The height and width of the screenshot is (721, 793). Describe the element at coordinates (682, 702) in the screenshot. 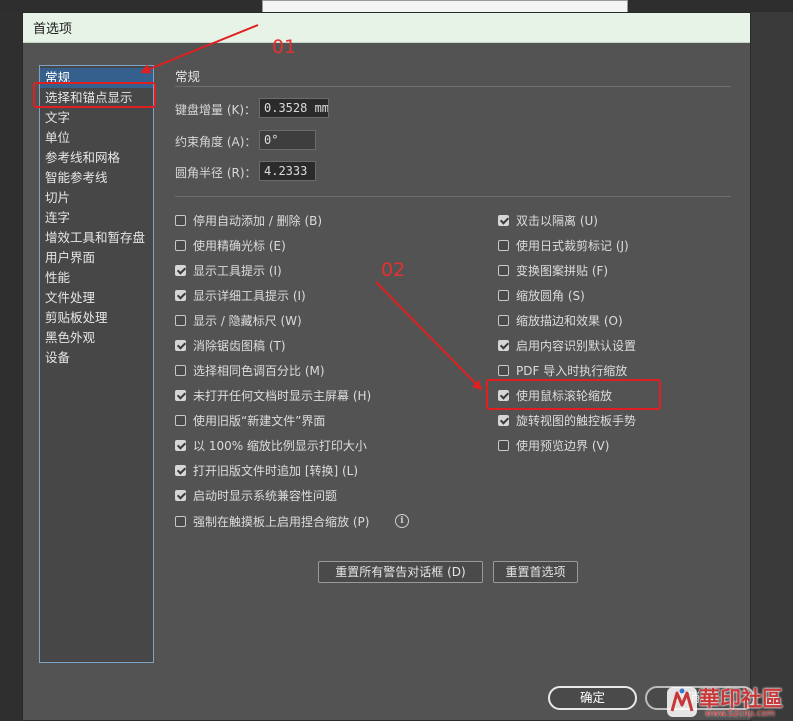

I see `watermark-logo-icon` at that location.